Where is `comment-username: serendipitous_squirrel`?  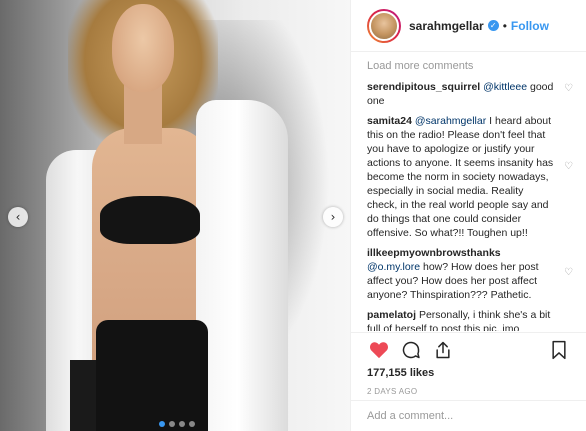 comment-username: serendipitous_squirrel is located at coordinates (423, 87).